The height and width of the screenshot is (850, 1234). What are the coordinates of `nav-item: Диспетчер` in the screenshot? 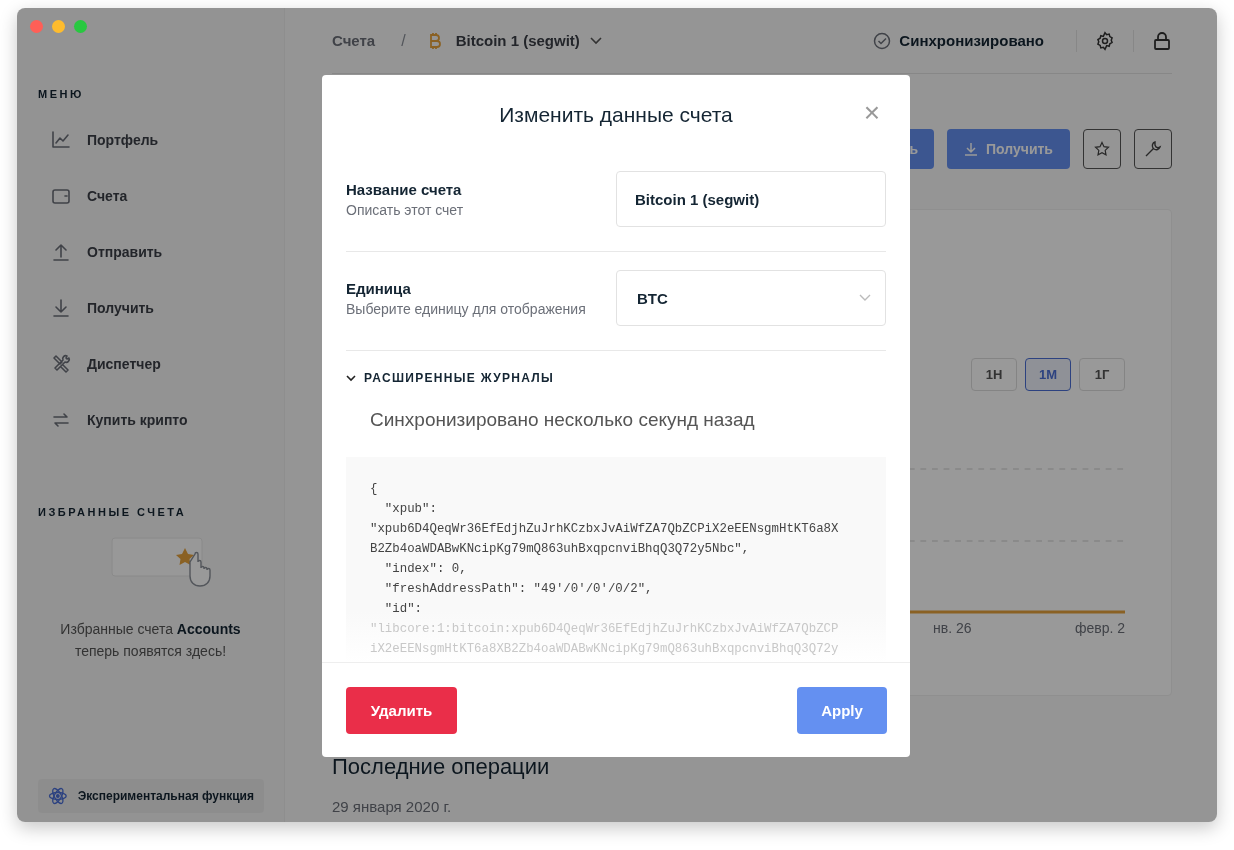 It's located at (150, 364).